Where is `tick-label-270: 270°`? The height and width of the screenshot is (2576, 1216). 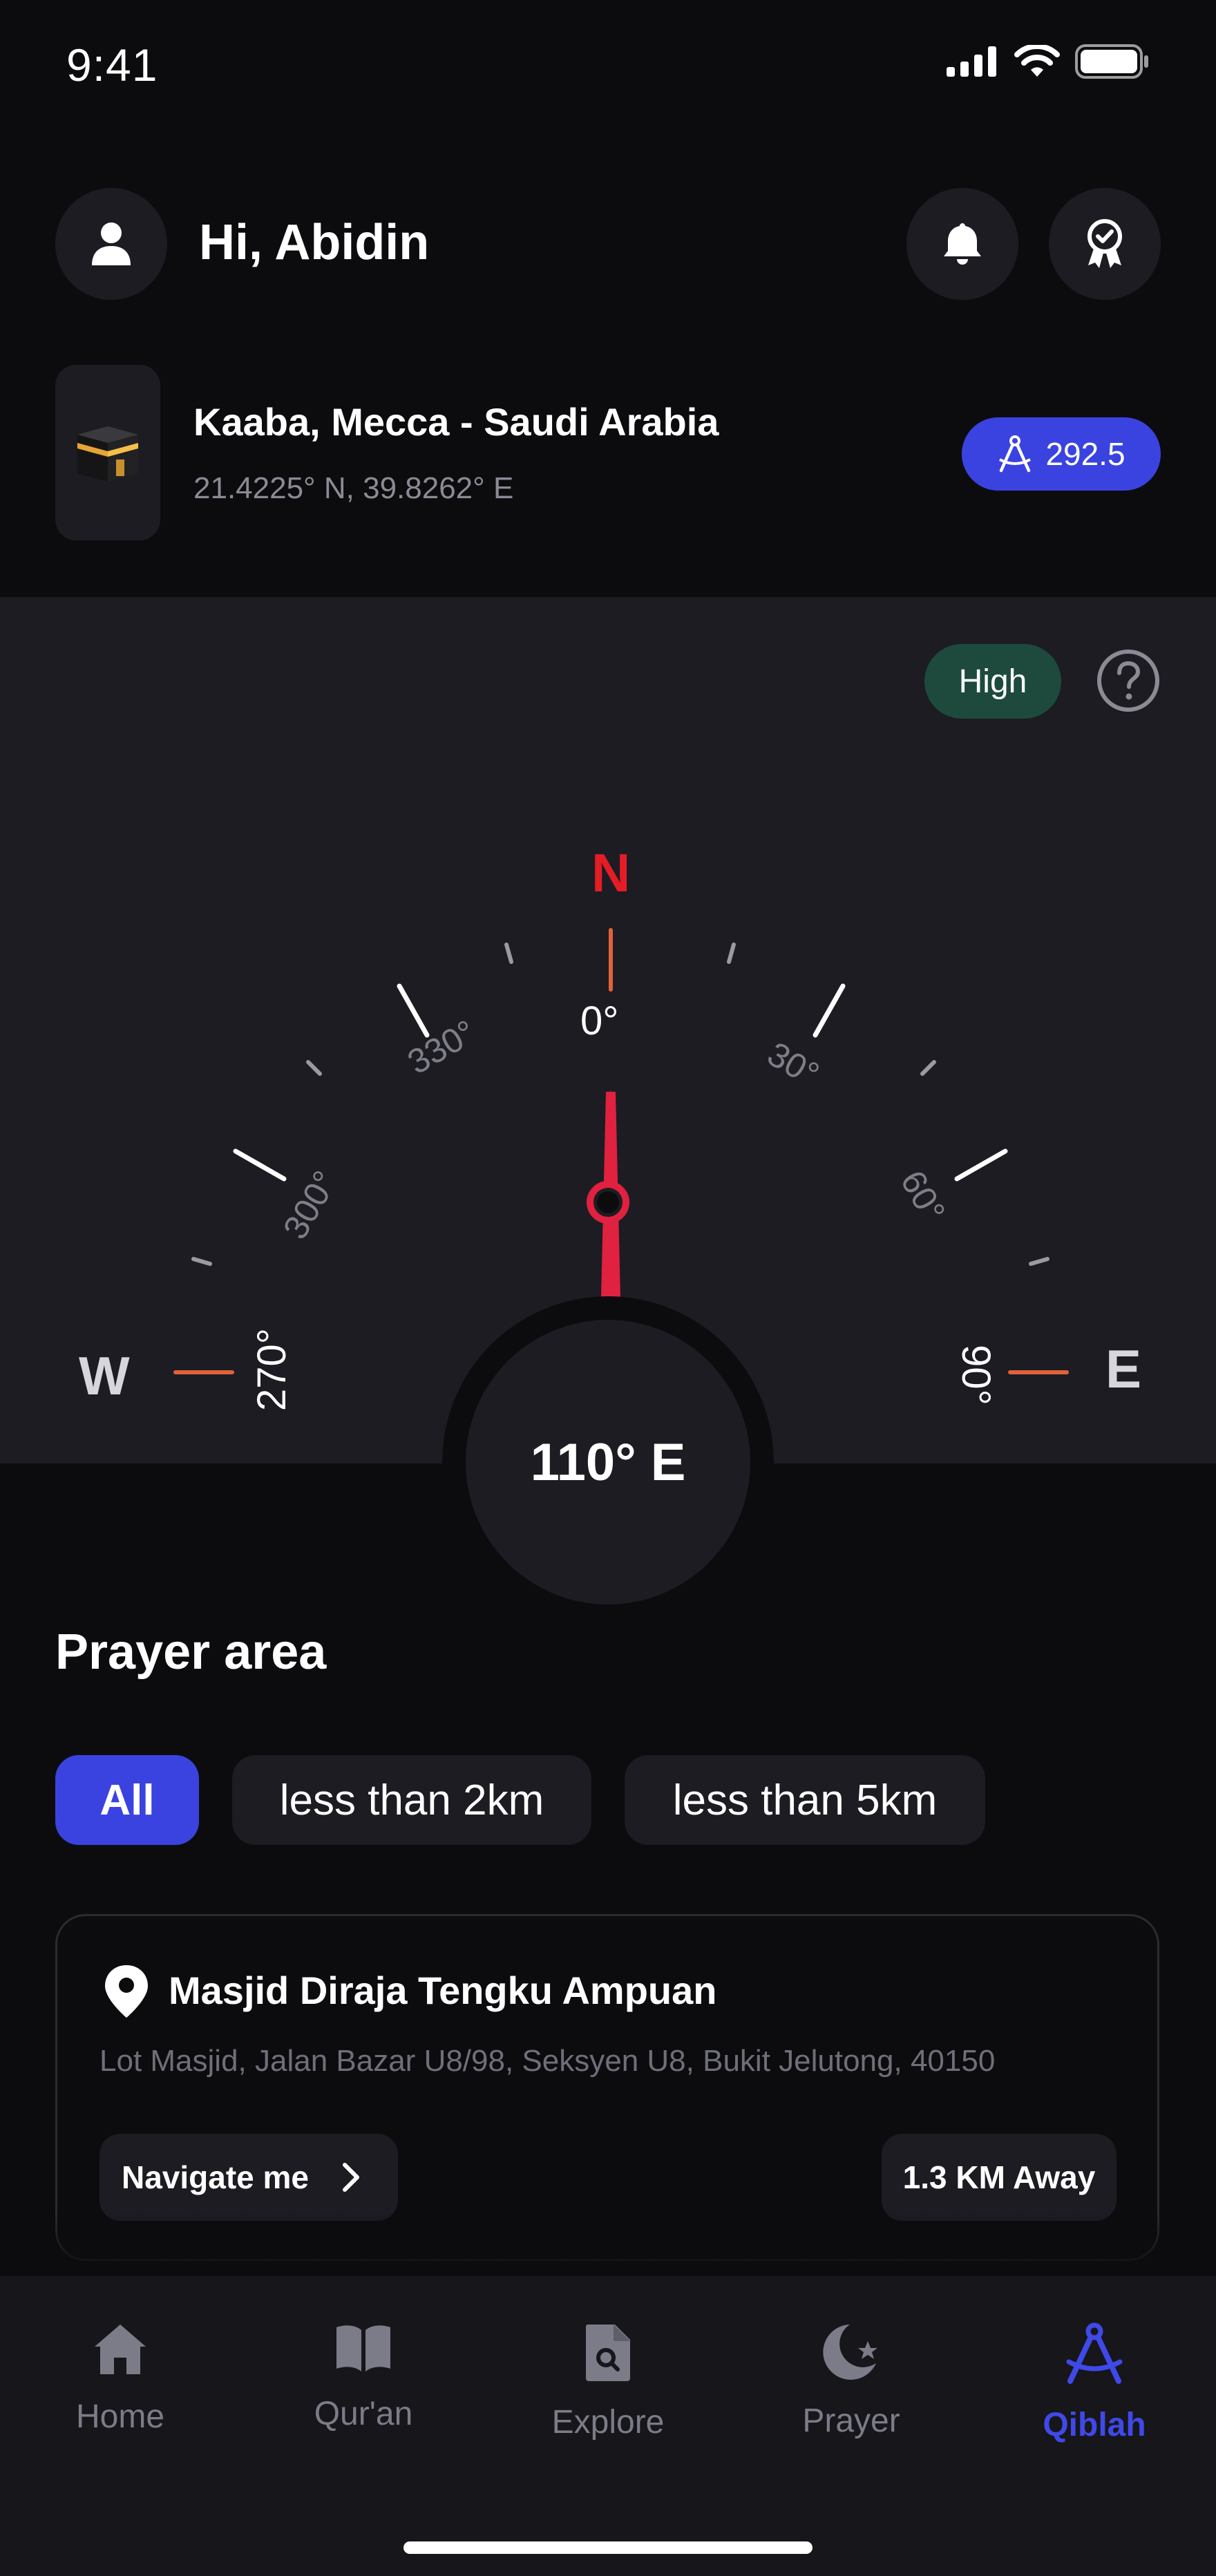 tick-label-270: 270° is located at coordinates (271, 1369).